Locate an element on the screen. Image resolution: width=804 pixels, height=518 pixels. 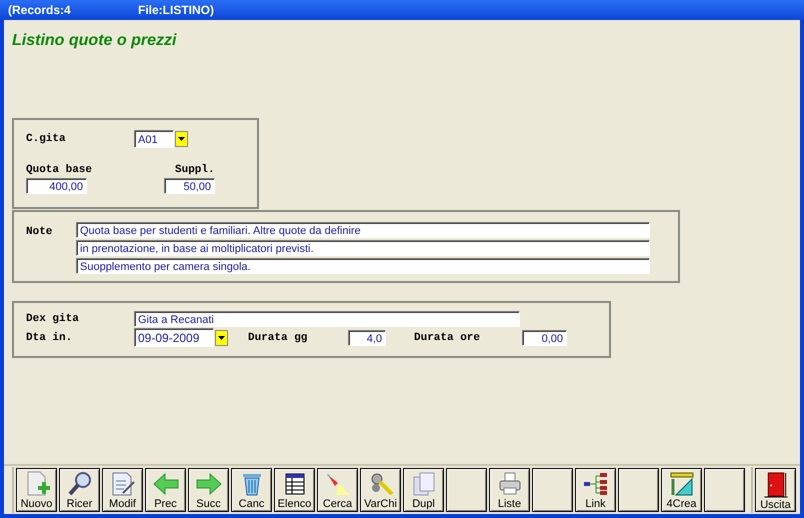
record-count: (Records:4 is located at coordinates (40, 10).